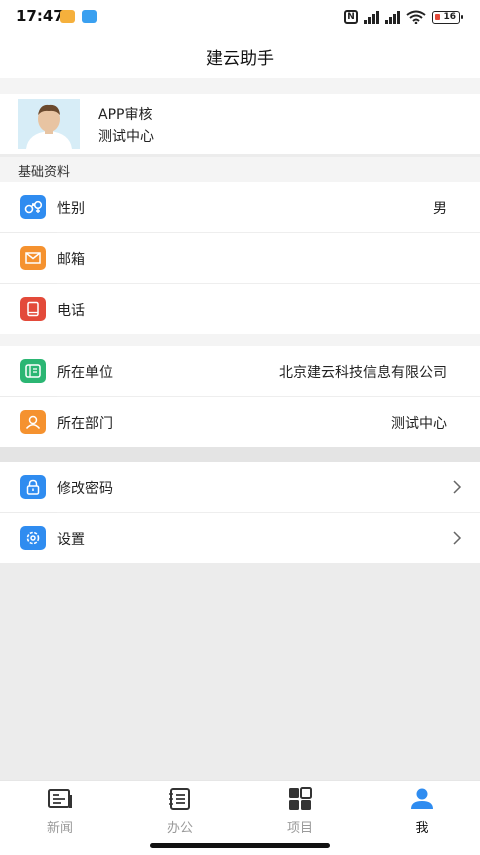 This screenshot has height=855, width=480. What do you see at coordinates (240, 487) in the screenshot?
I see `row-change-password: 修改密码` at bounding box center [240, 487].